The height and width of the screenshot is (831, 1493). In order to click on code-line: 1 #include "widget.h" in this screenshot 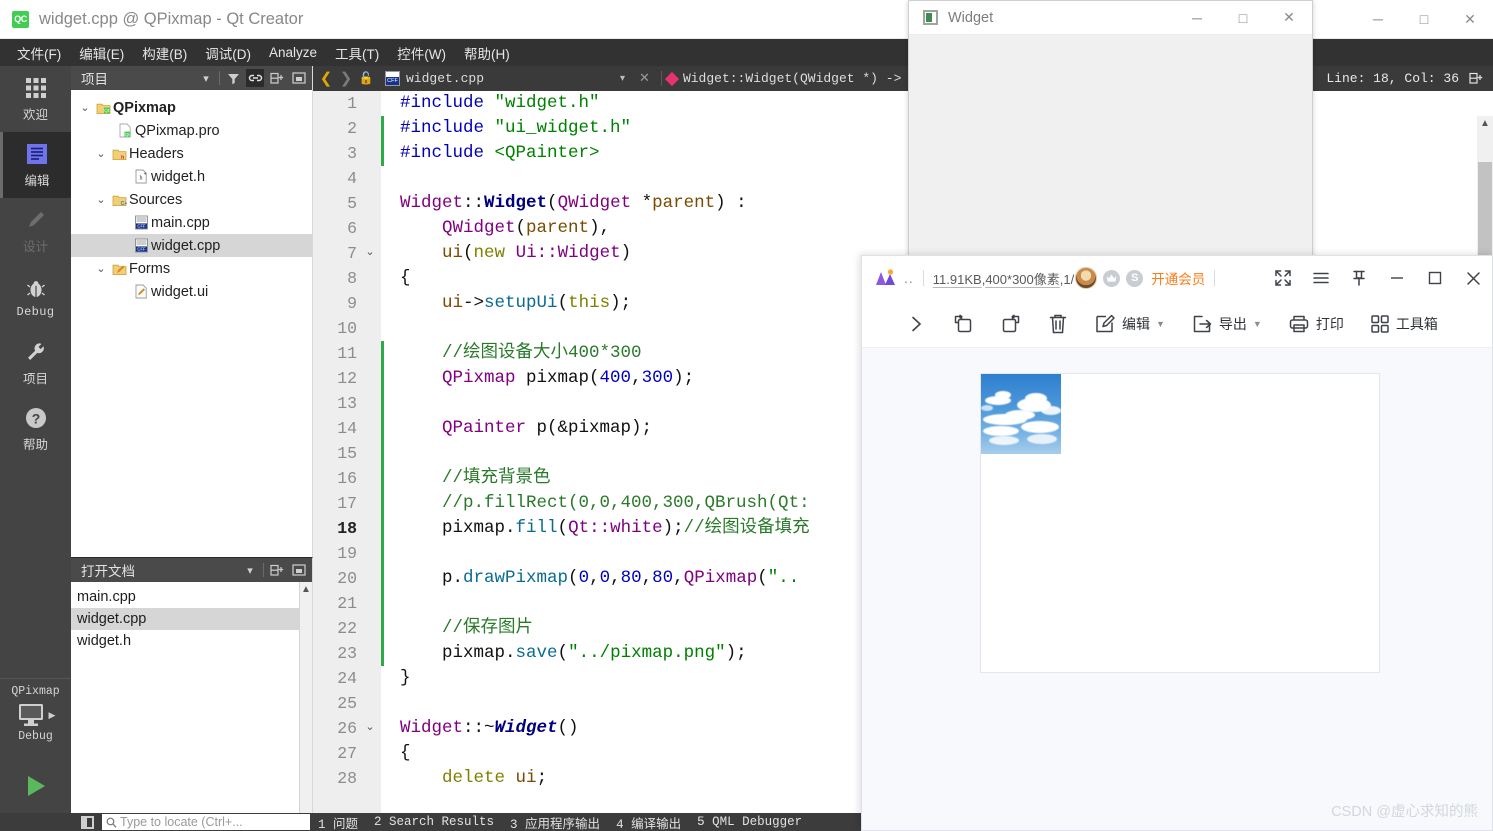, I will do `click(903, 103)`.